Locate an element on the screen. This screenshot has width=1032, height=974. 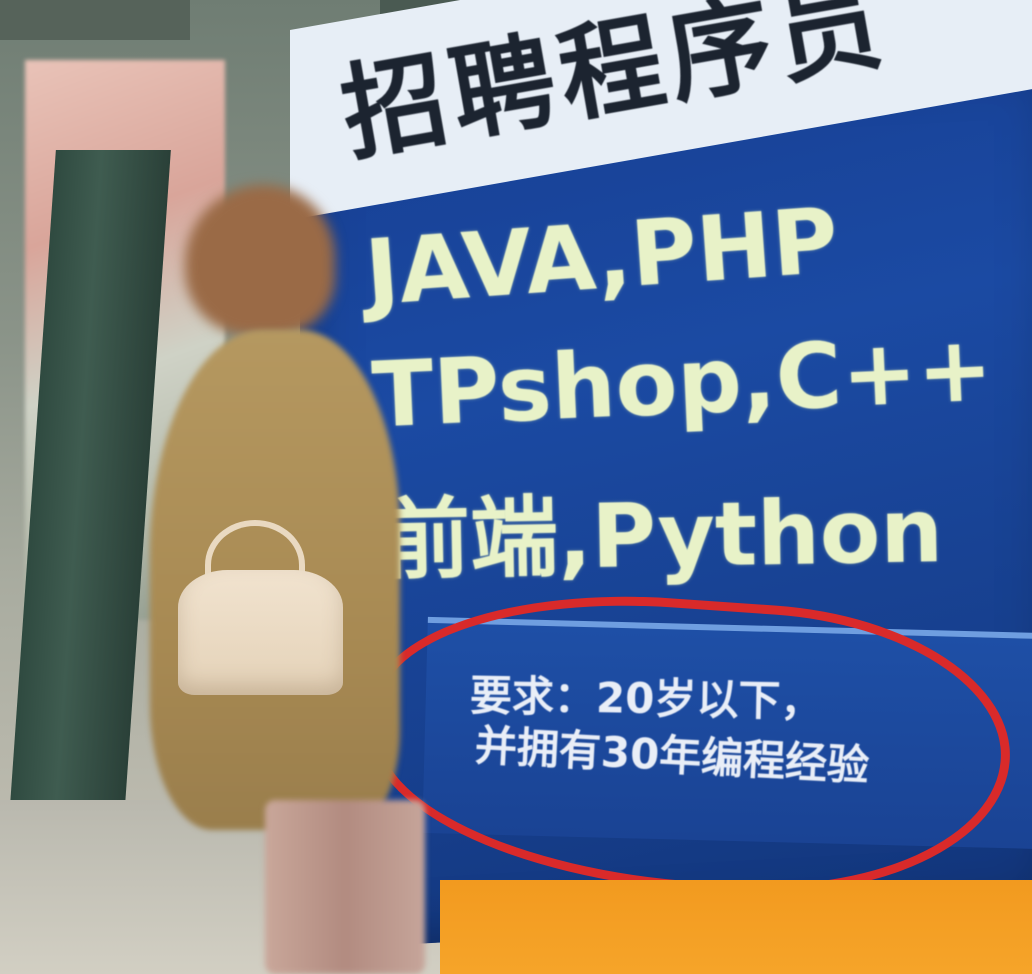
languages-line-3: 前端,Python is located at coordinates (662, 535).